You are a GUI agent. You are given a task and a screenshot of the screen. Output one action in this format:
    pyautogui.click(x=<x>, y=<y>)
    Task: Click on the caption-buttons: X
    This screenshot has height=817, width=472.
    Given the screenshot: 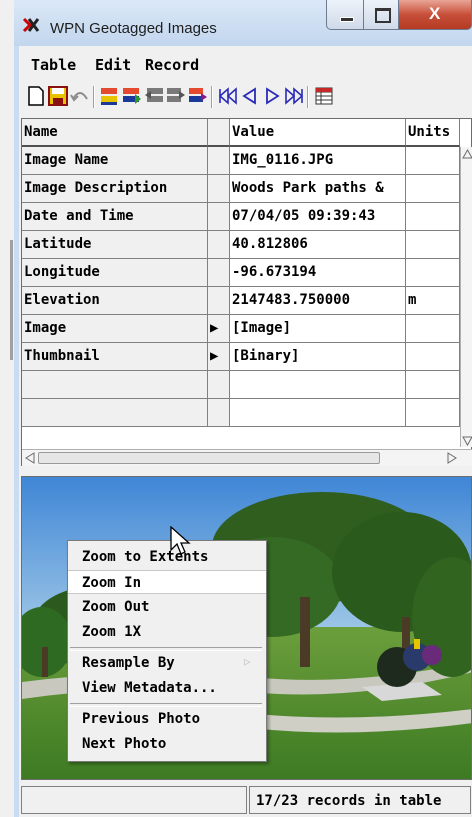 What is the action you would take?
    pyautogui.click(x=399, y=15)
    